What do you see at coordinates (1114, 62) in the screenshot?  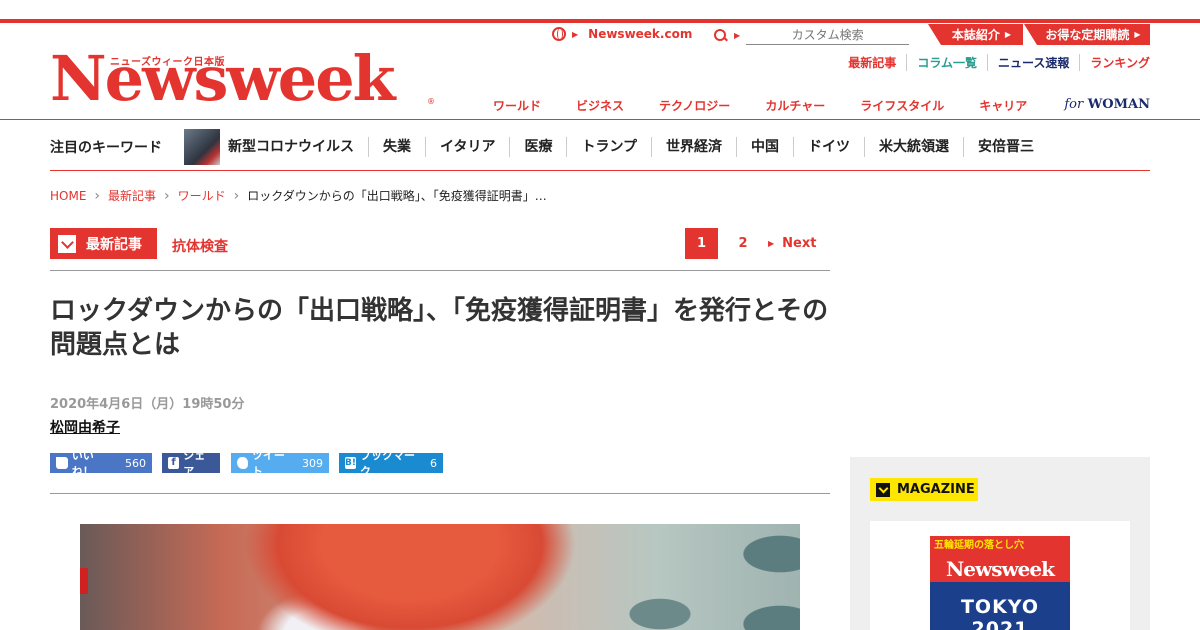 I see `link-ranking: ランキング` at bounding box center [1114, 62].